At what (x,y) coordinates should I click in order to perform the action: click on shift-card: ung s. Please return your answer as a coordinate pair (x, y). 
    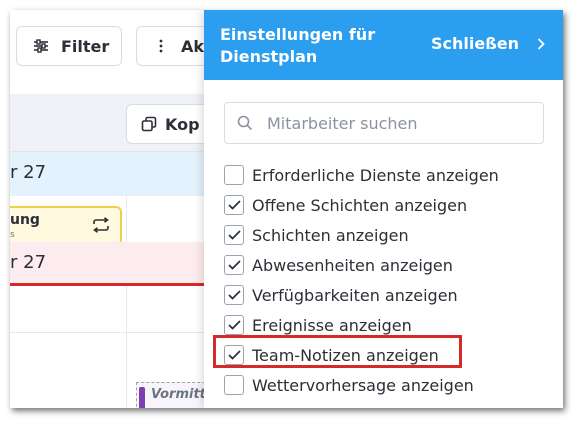
    Looking at the image, I should click on (66, 226).